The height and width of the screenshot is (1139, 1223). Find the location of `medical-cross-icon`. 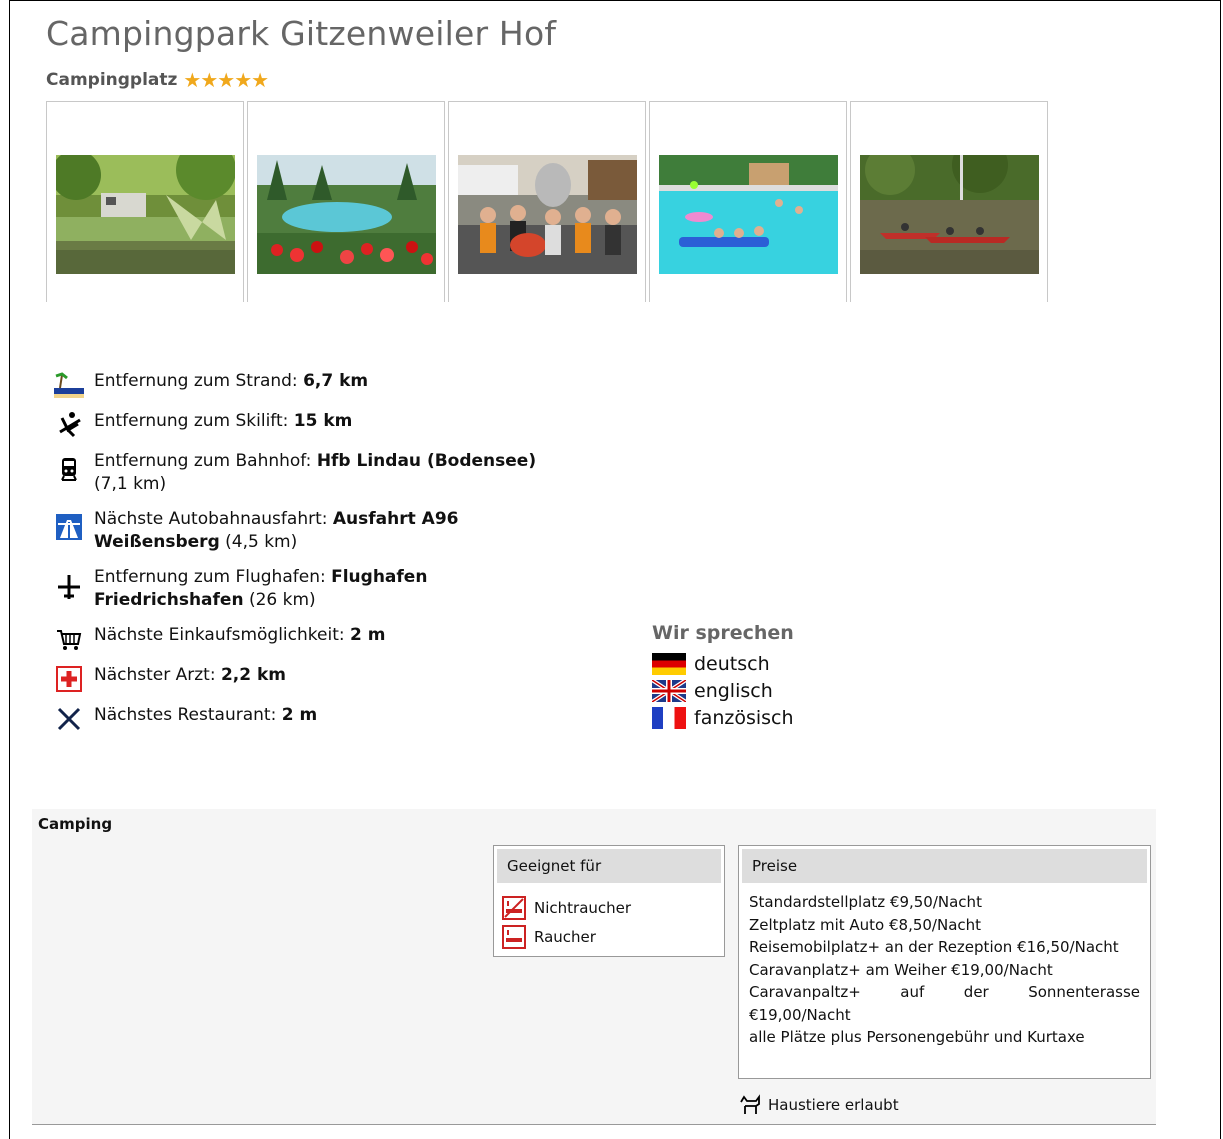

medical-cross-icon is located at coordinates (69, 679).